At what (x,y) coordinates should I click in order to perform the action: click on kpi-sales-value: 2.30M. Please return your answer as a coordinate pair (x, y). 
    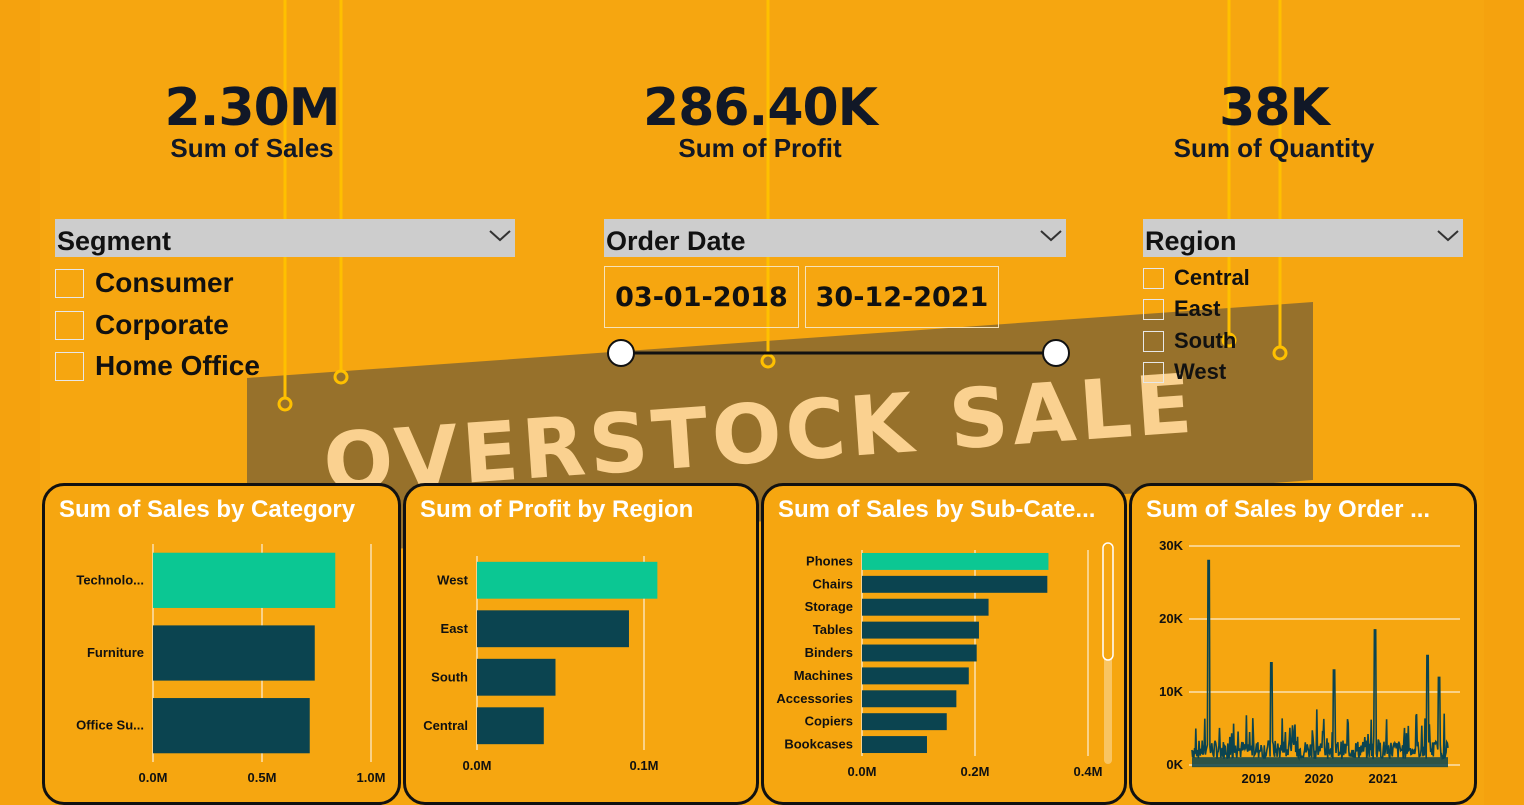
    Looking at the image, I should click on (252, 108).